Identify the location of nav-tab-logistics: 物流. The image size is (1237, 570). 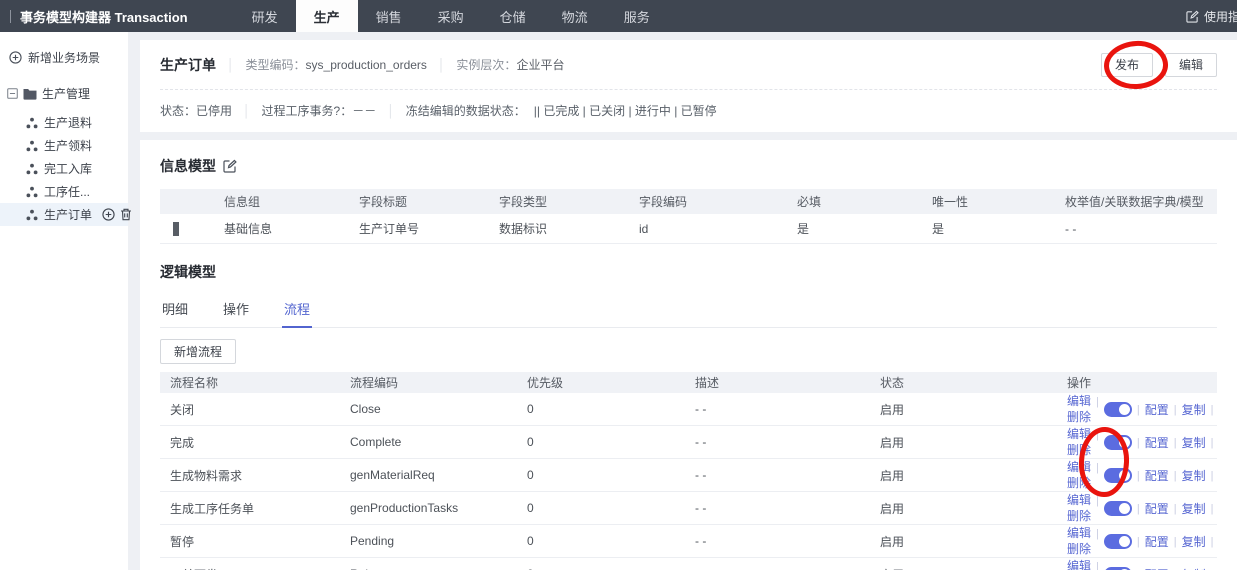
(575, 16).